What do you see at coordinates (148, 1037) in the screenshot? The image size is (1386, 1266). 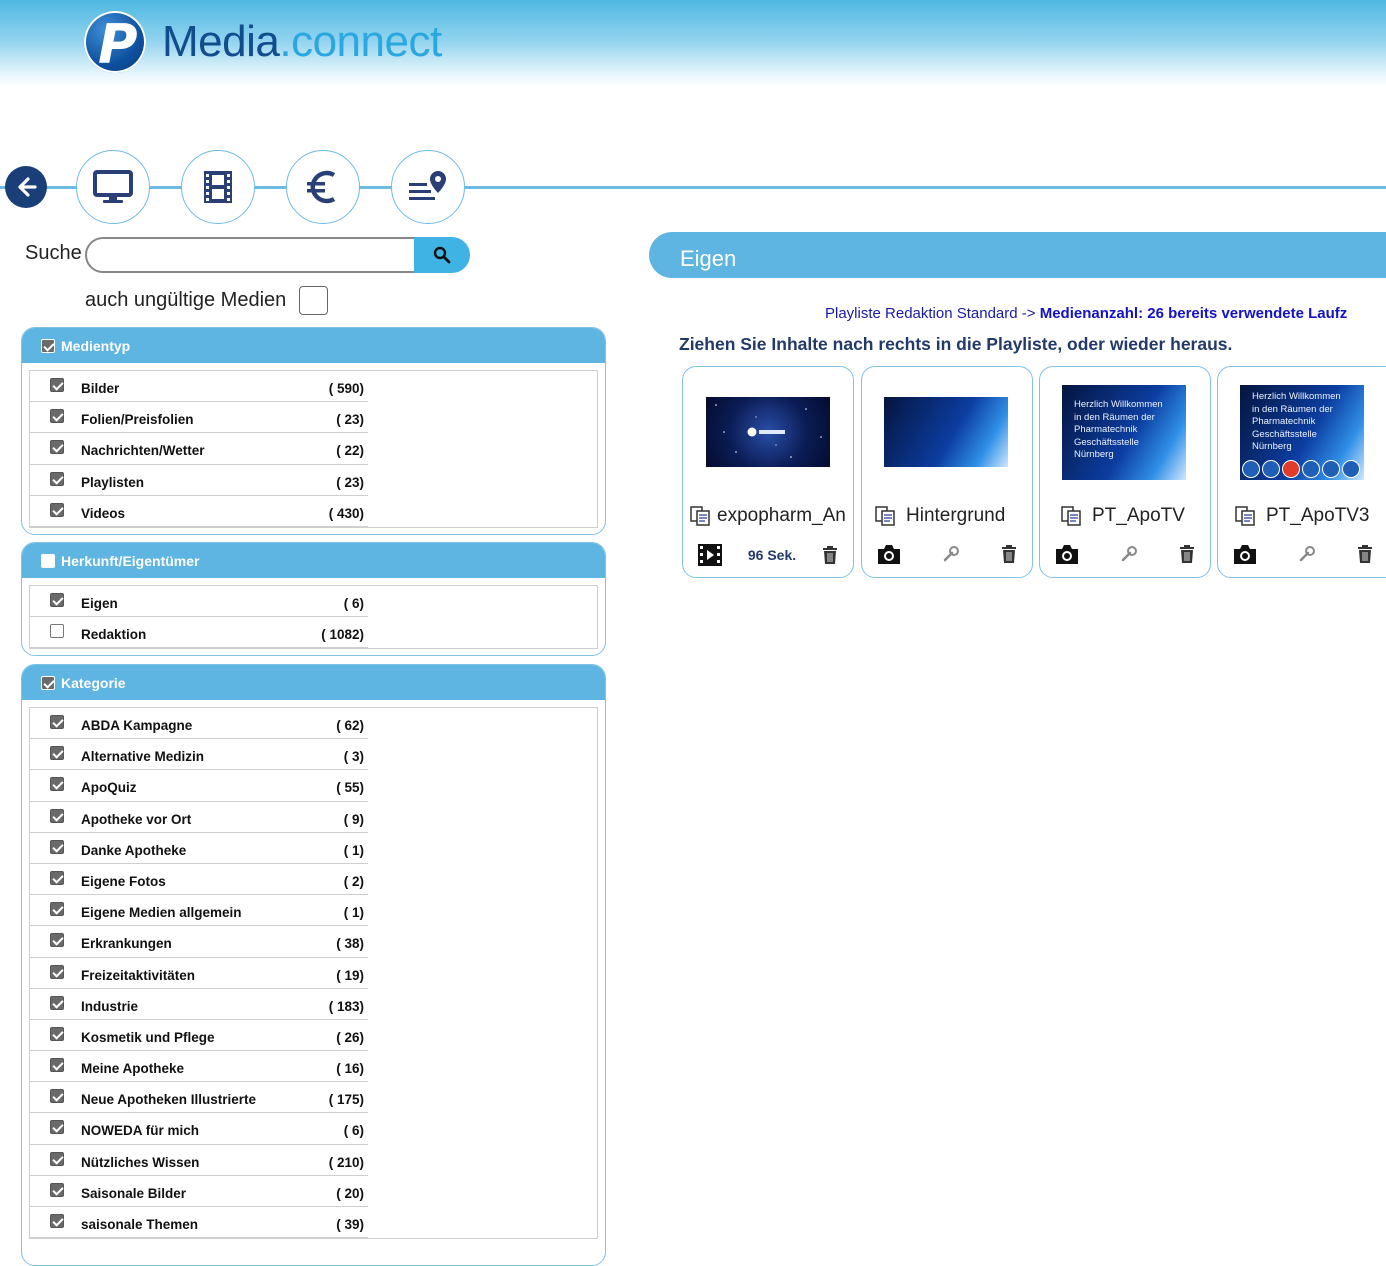 I see `filter-item-label: Kosmetik und Pflege` at bounding box center [148, 1037].